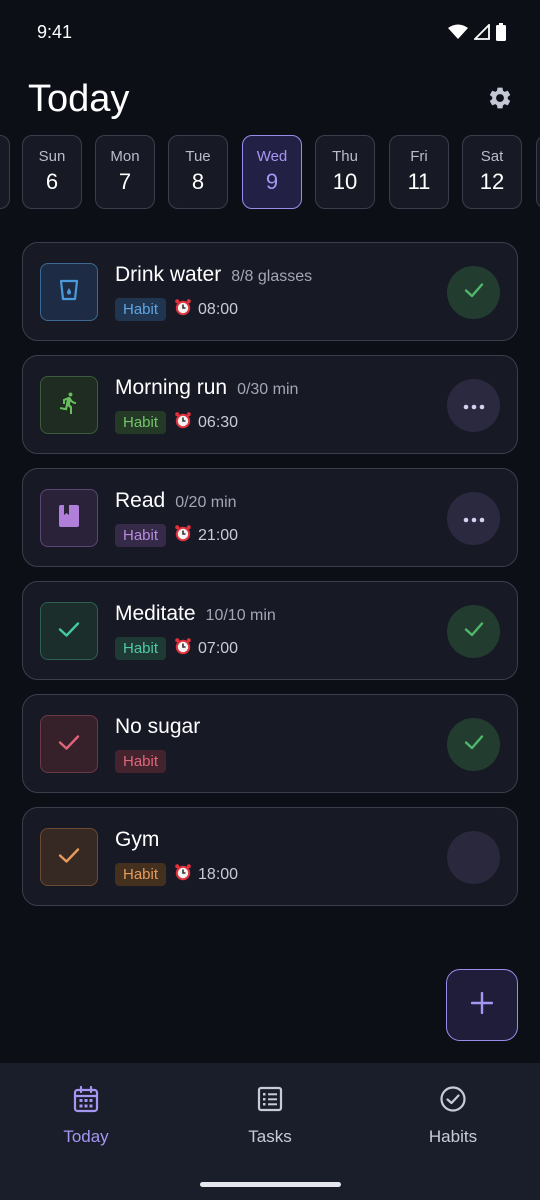  Describe the element at coordinates (168, 274) in the screenshot. I see `habit-title: Drink water` at that location.